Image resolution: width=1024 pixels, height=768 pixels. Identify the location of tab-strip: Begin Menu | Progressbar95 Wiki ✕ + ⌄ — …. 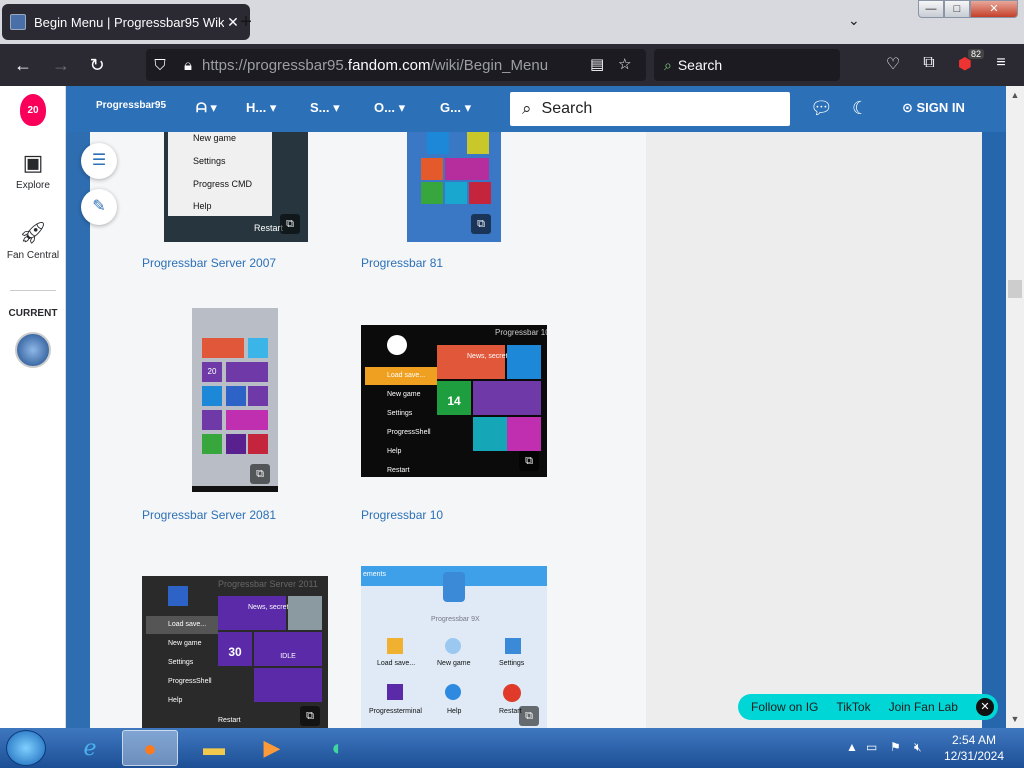
(512, 22).